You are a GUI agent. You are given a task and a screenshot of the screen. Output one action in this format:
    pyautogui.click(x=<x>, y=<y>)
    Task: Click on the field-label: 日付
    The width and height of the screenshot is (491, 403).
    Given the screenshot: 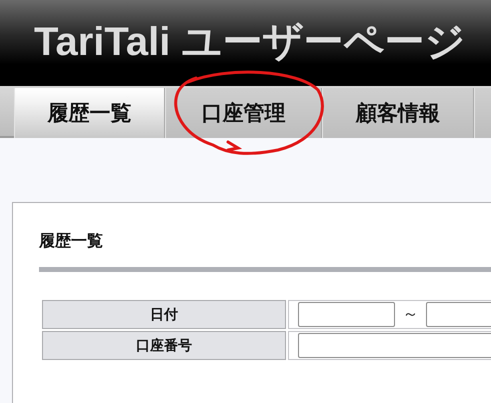 What is the action you would take?
    pyautogui.click(x=164, y=314)
    